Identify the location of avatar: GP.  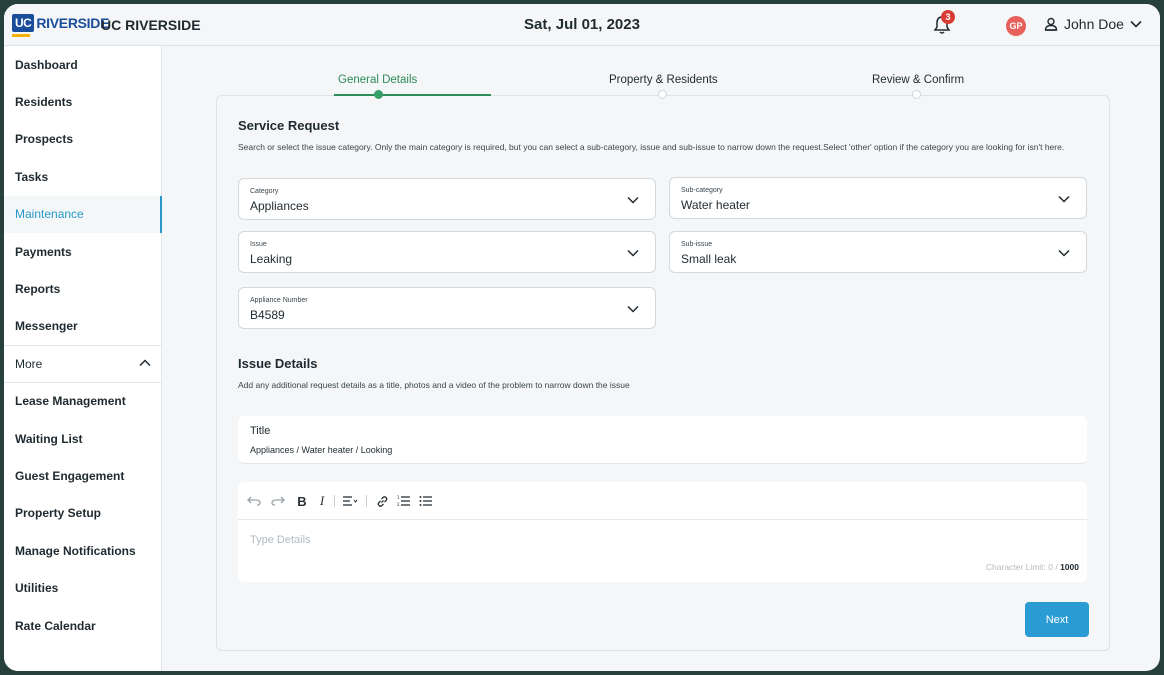
(1016, 26).